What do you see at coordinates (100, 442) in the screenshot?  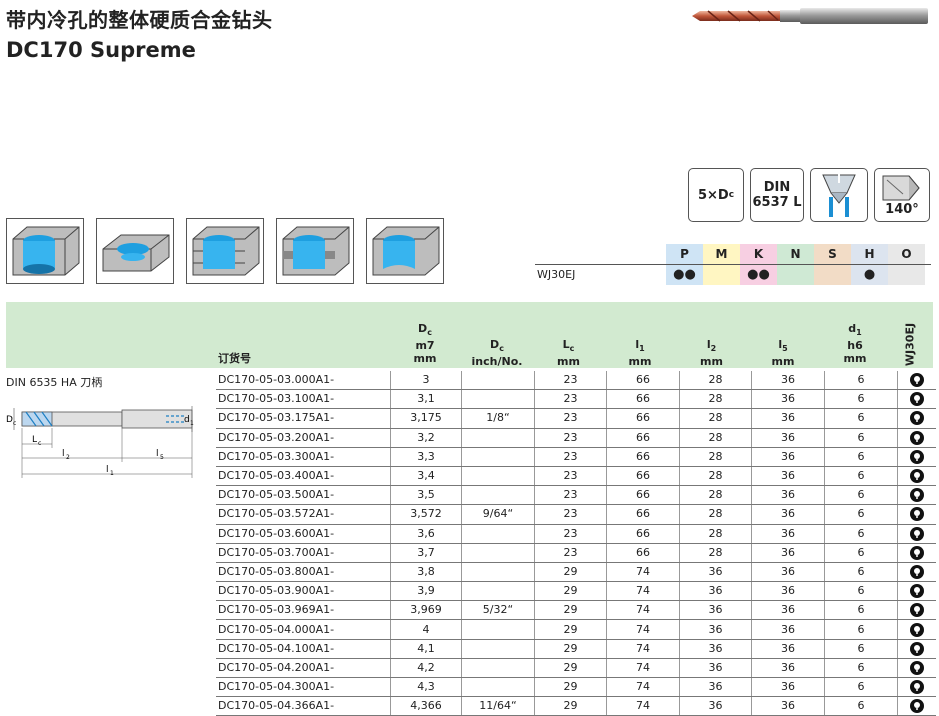 I see `drill-dimension-drawing: D c d 1 L c l 2 l 5 l 1` at bounding box center [100, 442].